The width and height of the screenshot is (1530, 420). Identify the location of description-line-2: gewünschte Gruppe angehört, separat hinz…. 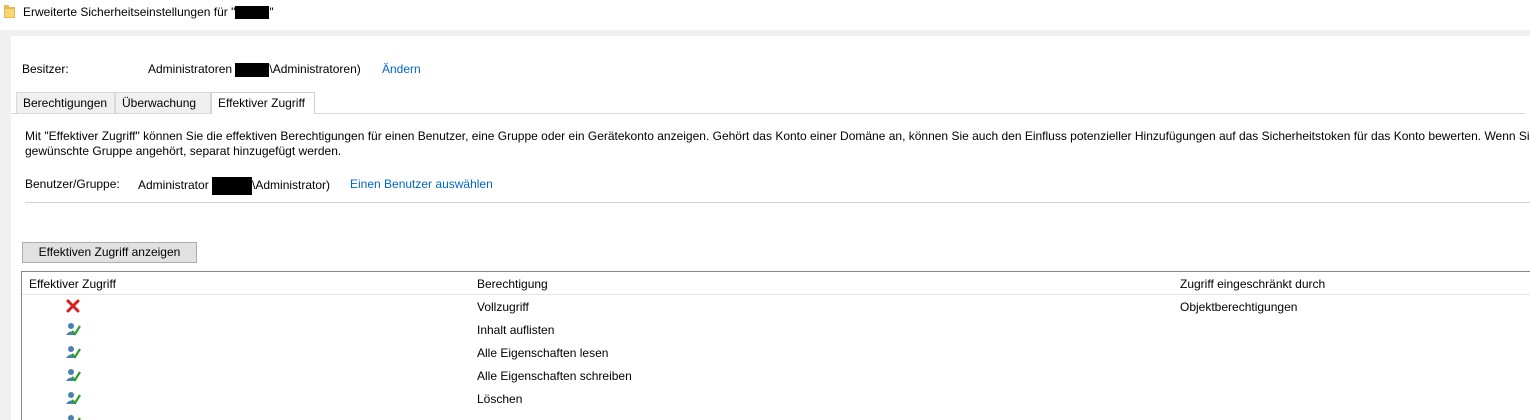
(183, 151).